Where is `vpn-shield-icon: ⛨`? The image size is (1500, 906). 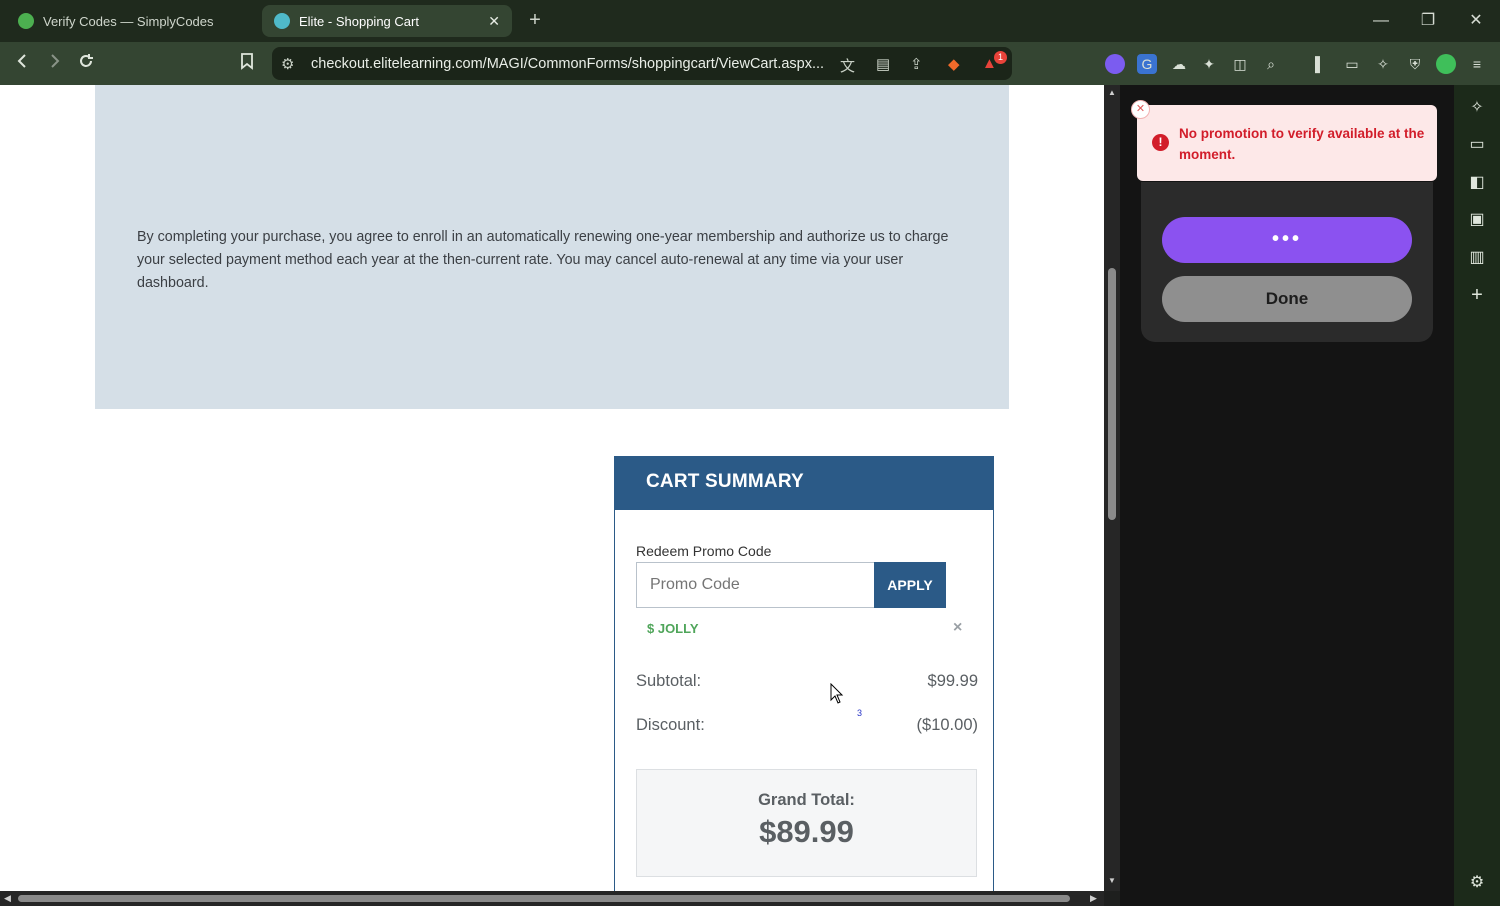 vpn-shield-icon: ⛨ is located at coordinates (1415, 64).